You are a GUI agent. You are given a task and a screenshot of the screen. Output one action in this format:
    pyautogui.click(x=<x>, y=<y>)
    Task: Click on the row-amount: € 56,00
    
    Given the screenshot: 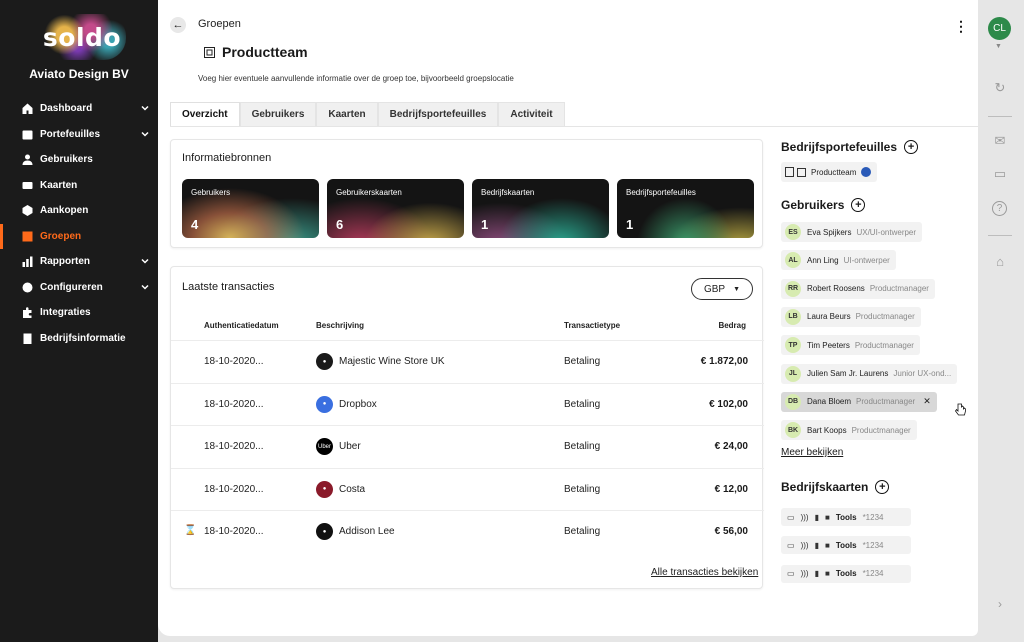 What is the action you would take?
    pyautogui.click(x=731, y=531)
    